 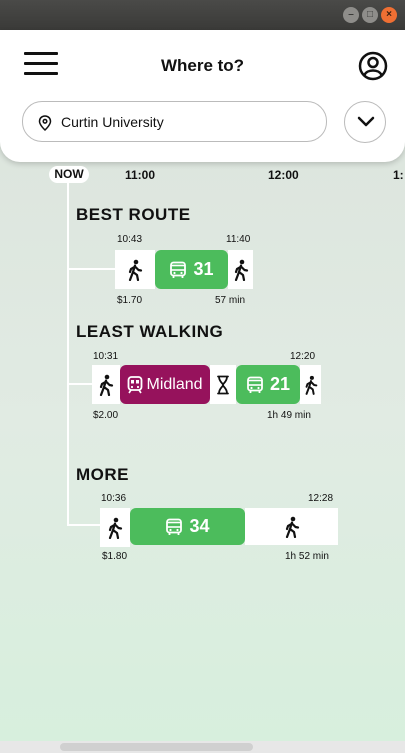 I want to click on train-line-name: Midland, so click(x=174, y=384).